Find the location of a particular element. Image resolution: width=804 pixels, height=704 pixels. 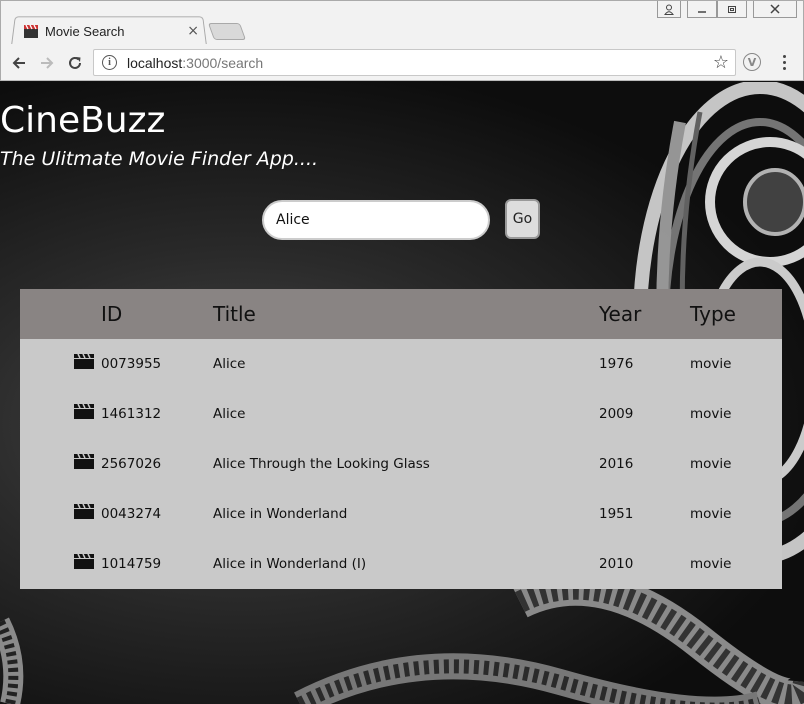

reload-icon is located at coordinates (75, 63).